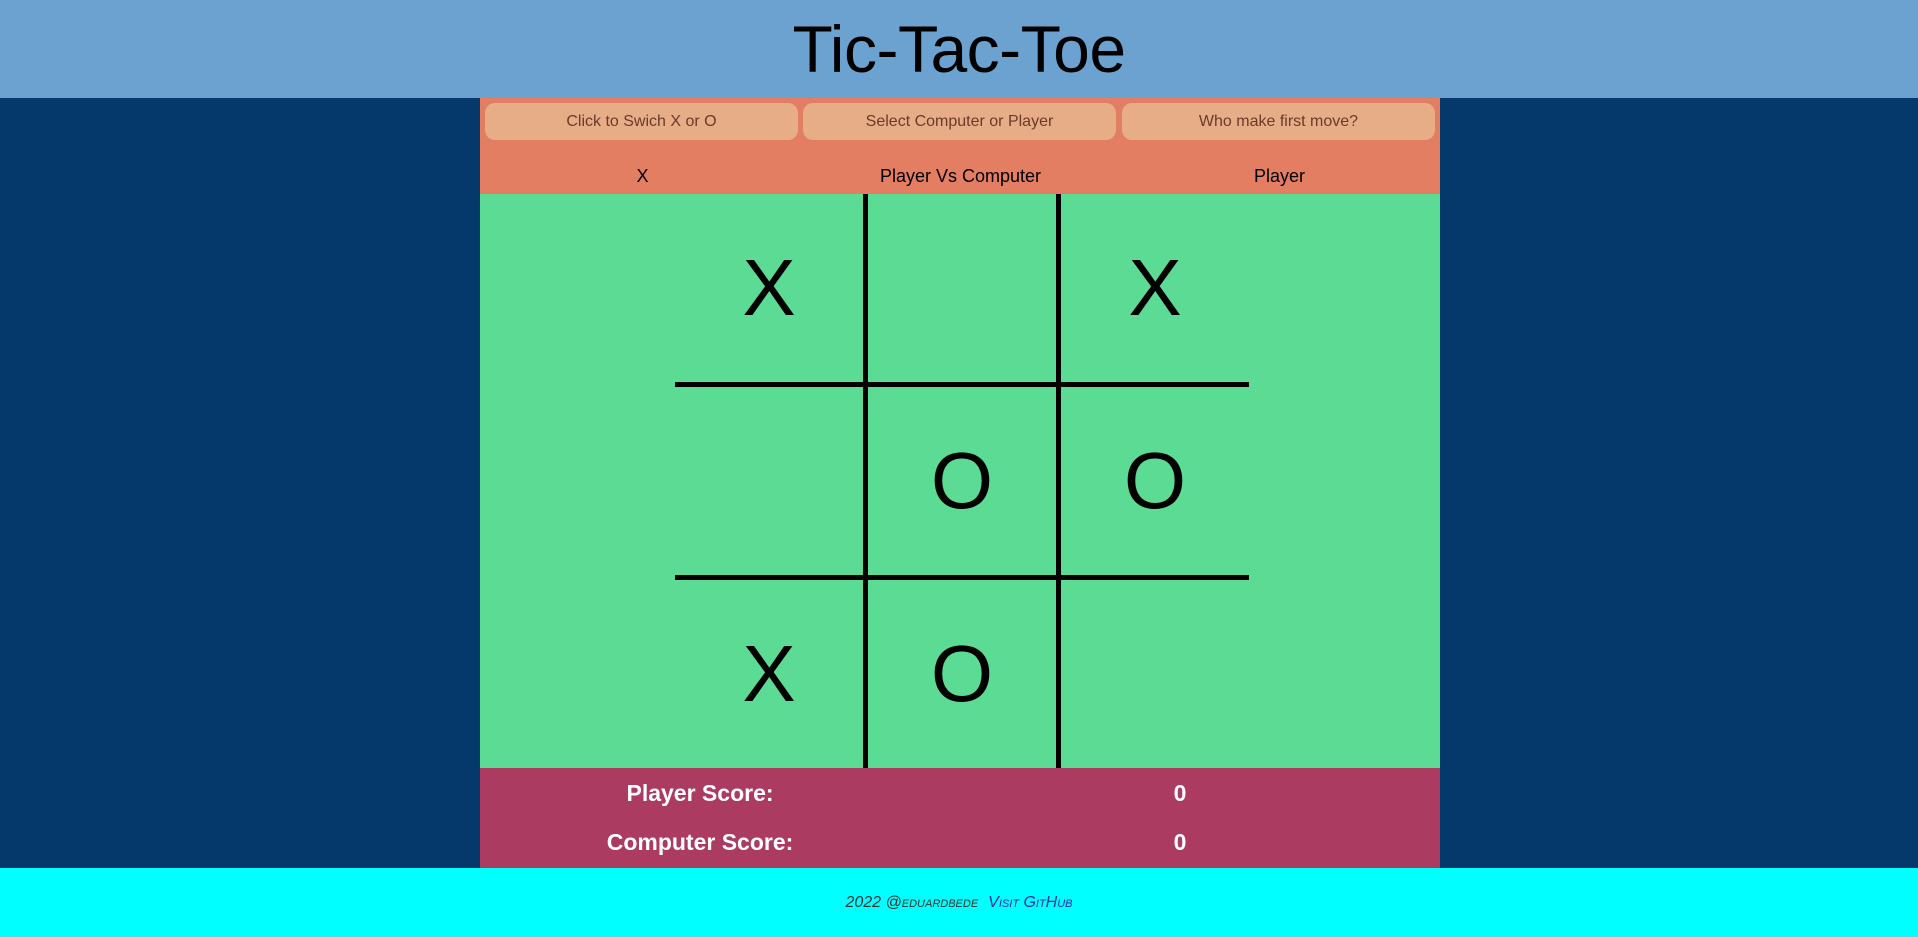 Image resolution: width=1918 pixels, height=937 pixels. What do you see at coordinates (959, 478) in the screenshot?
I see `board-cell-5: O` at bounding box center [959, 478].